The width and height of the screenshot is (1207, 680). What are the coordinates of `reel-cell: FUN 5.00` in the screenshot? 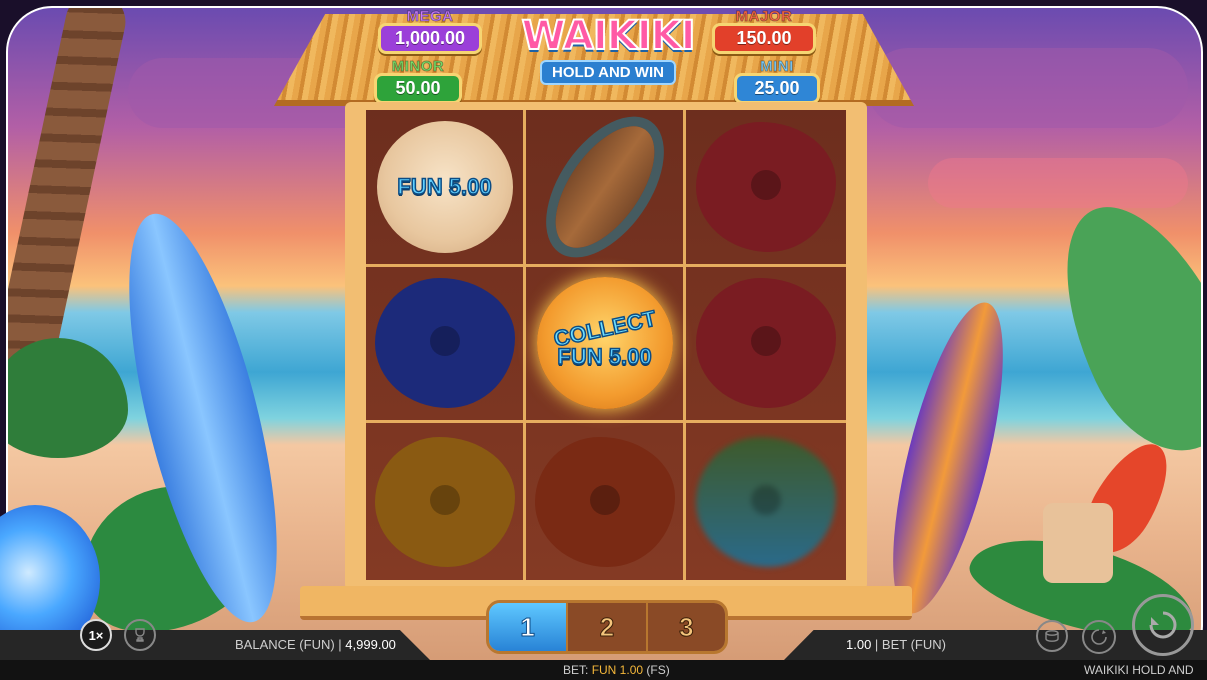 It's located at (446, 188).